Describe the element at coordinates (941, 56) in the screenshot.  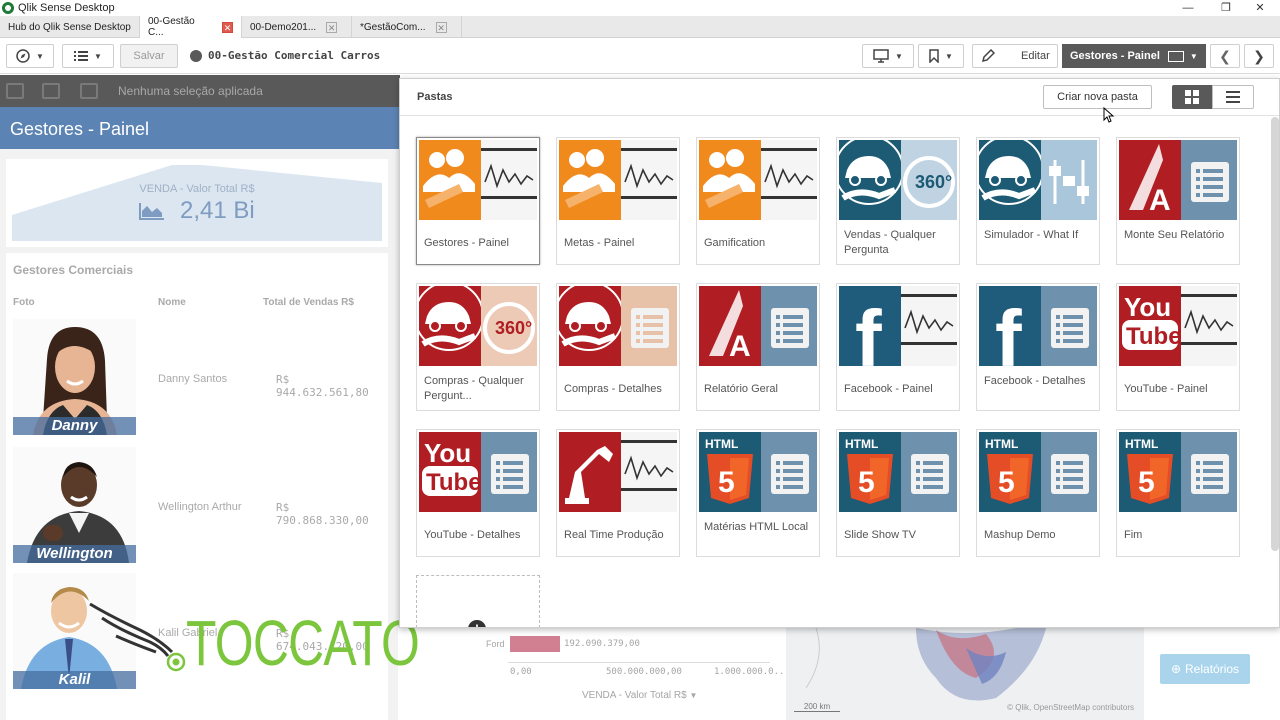
I see `bookmarks-button: ▼` at that location.